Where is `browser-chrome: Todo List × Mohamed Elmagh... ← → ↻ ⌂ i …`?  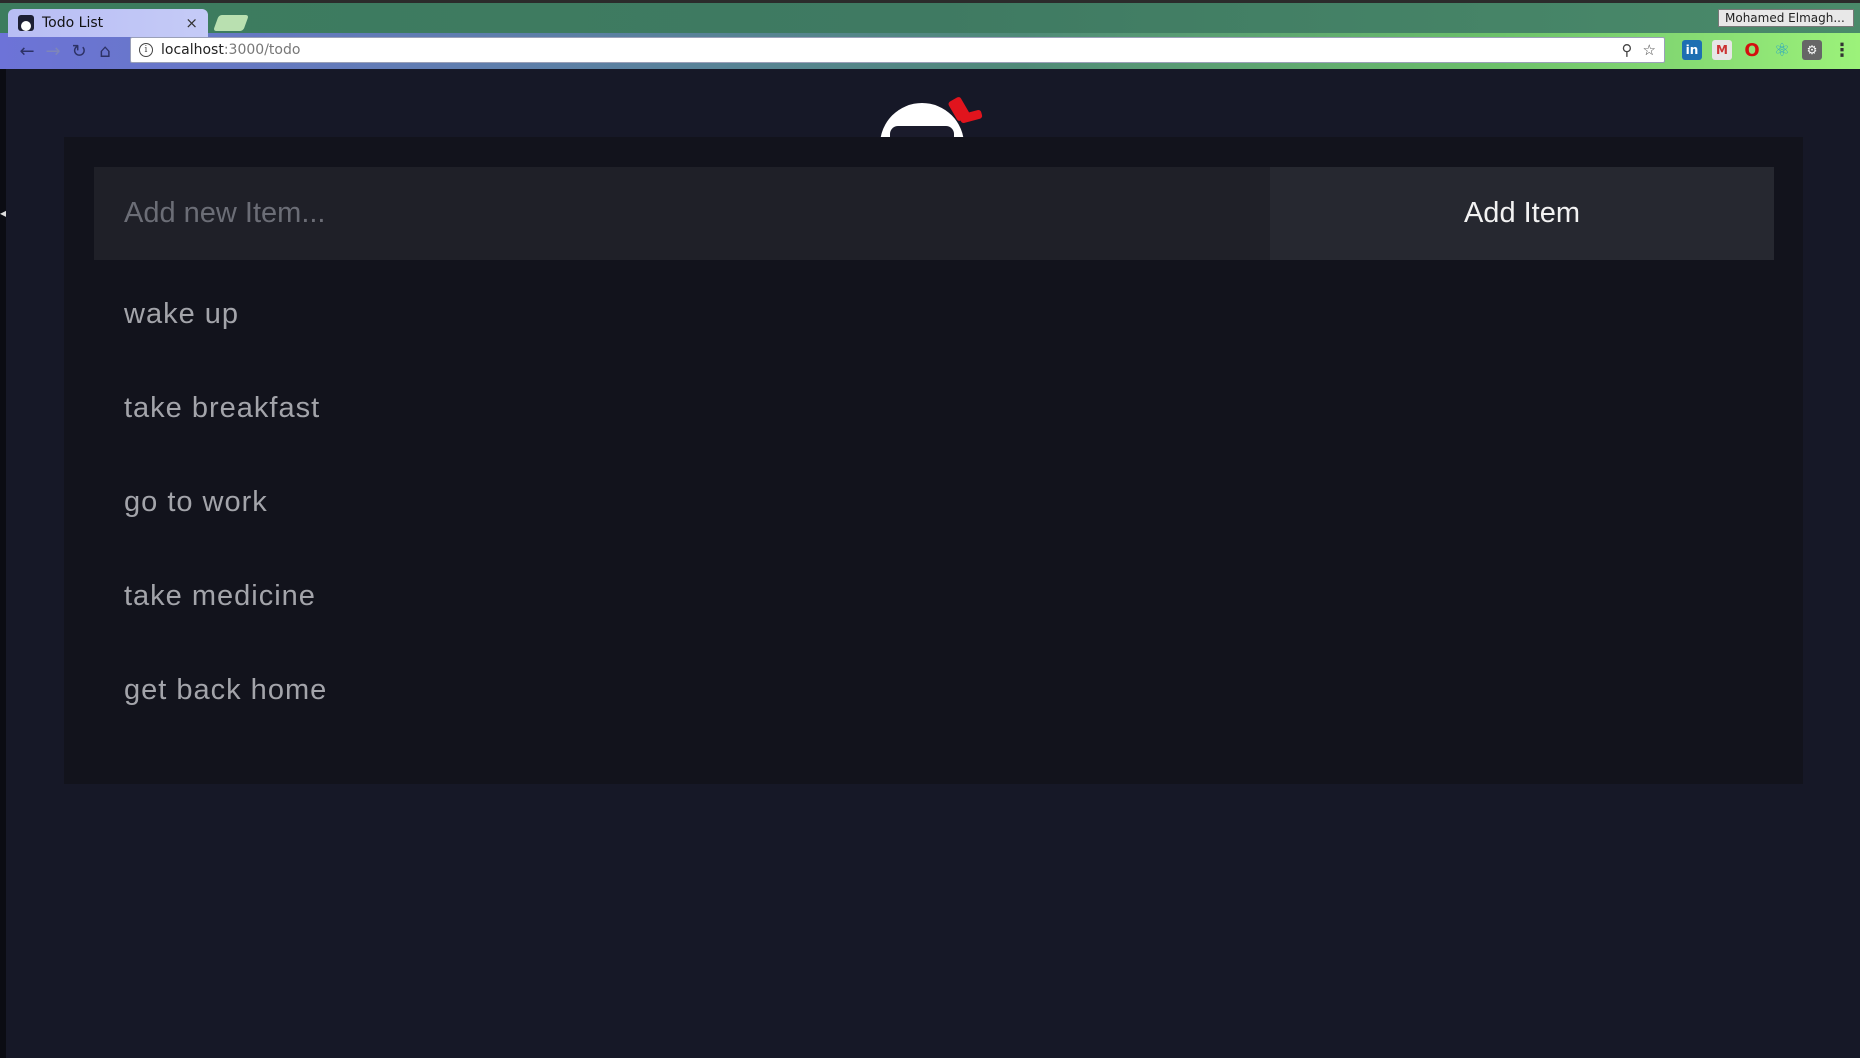
browser-chrome: Todo List × Mohamed Elmagh... ← → ↻ ⌂ i … is located at coordinates (930, 34).